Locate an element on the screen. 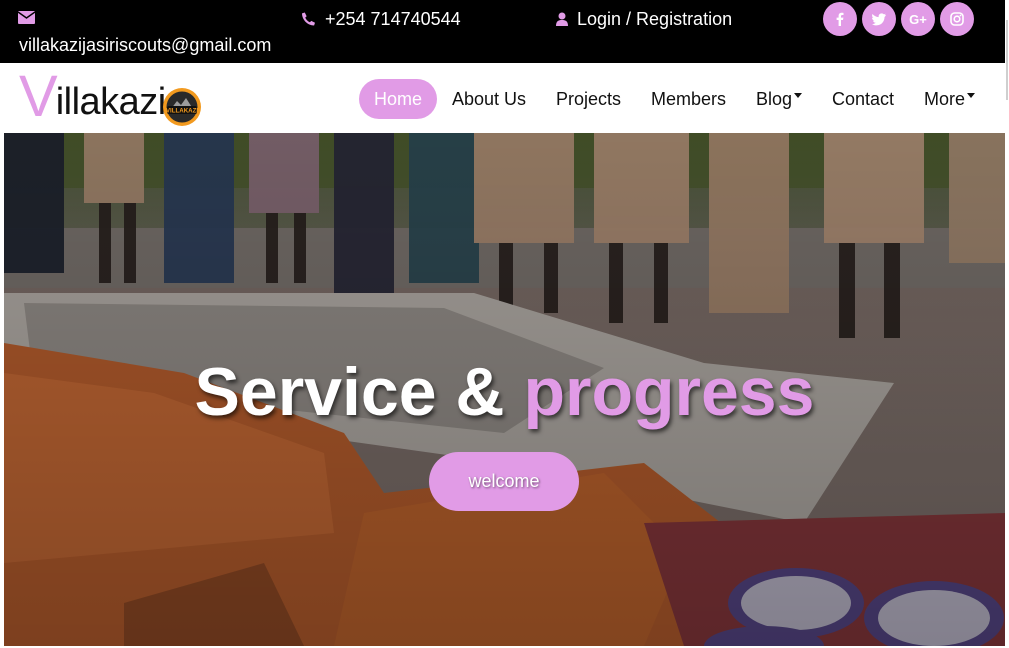 Image resolution: width=1009 pixels, height=648 pixels. logo-first-letter: V is located at coordinates (38, 96).